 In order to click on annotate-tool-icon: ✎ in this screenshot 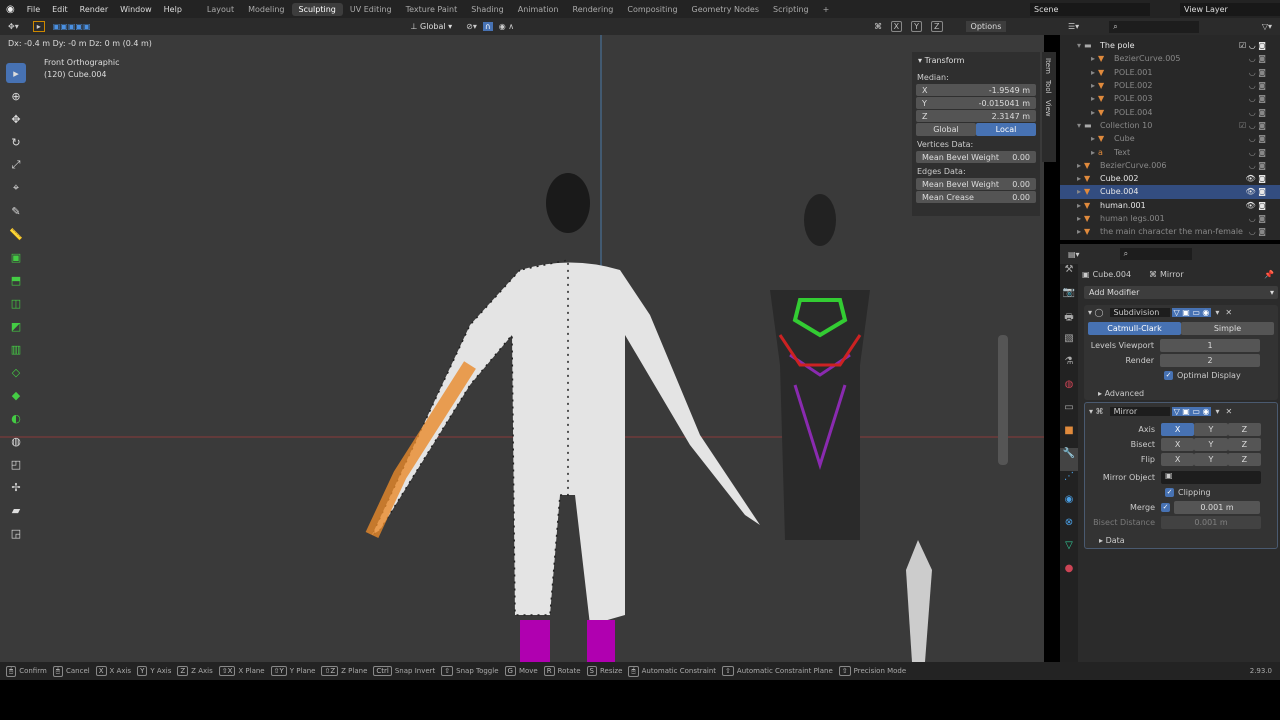, I will do `click(16, 211)`.